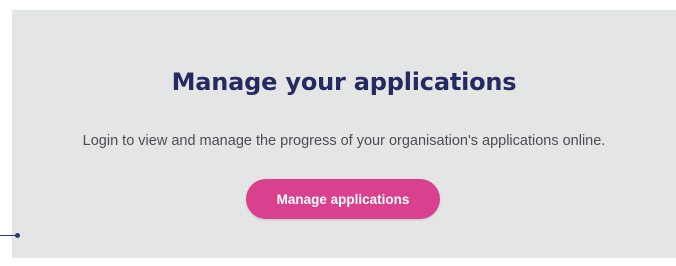 The width and height of the screenshot is (676, 266). What do you see at coordinates (344, 82) in the screenshot?
I see `panel-title: Manage your applications` at bounding box center [344, 82].